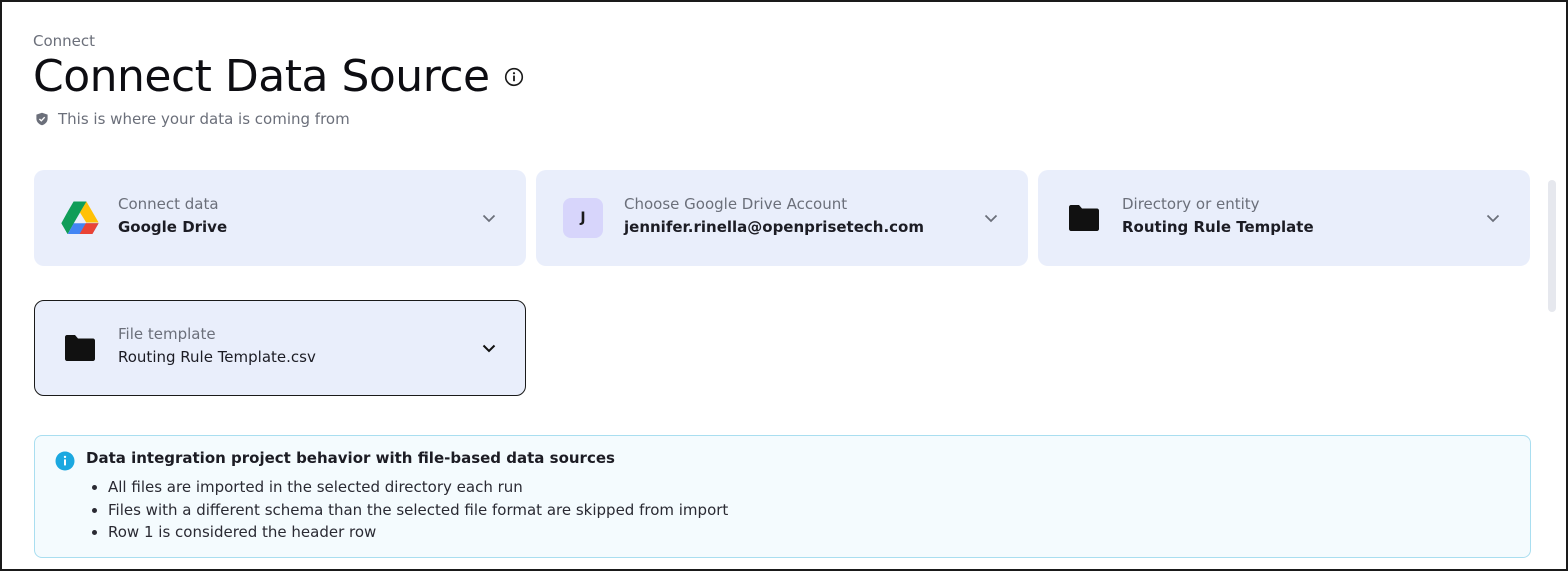 The width and height of the screenshot is (1568, 571). I want to click on file-template-label: File template, so click(167, 334).